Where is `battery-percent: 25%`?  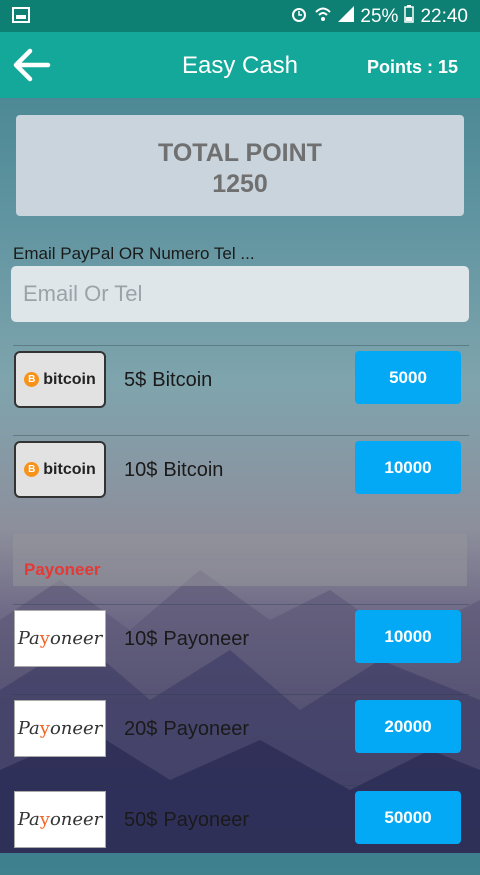 battery-percent: 25% is located at coordinates (379, 16).